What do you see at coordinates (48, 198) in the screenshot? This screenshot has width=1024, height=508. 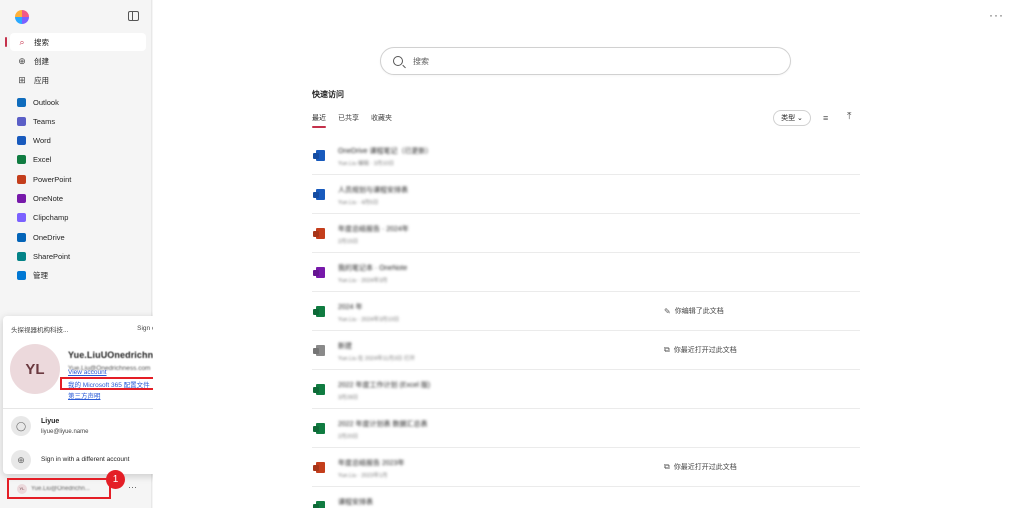 I see `sidebar-app-label: OneNote` at bounding box center [48, 198].